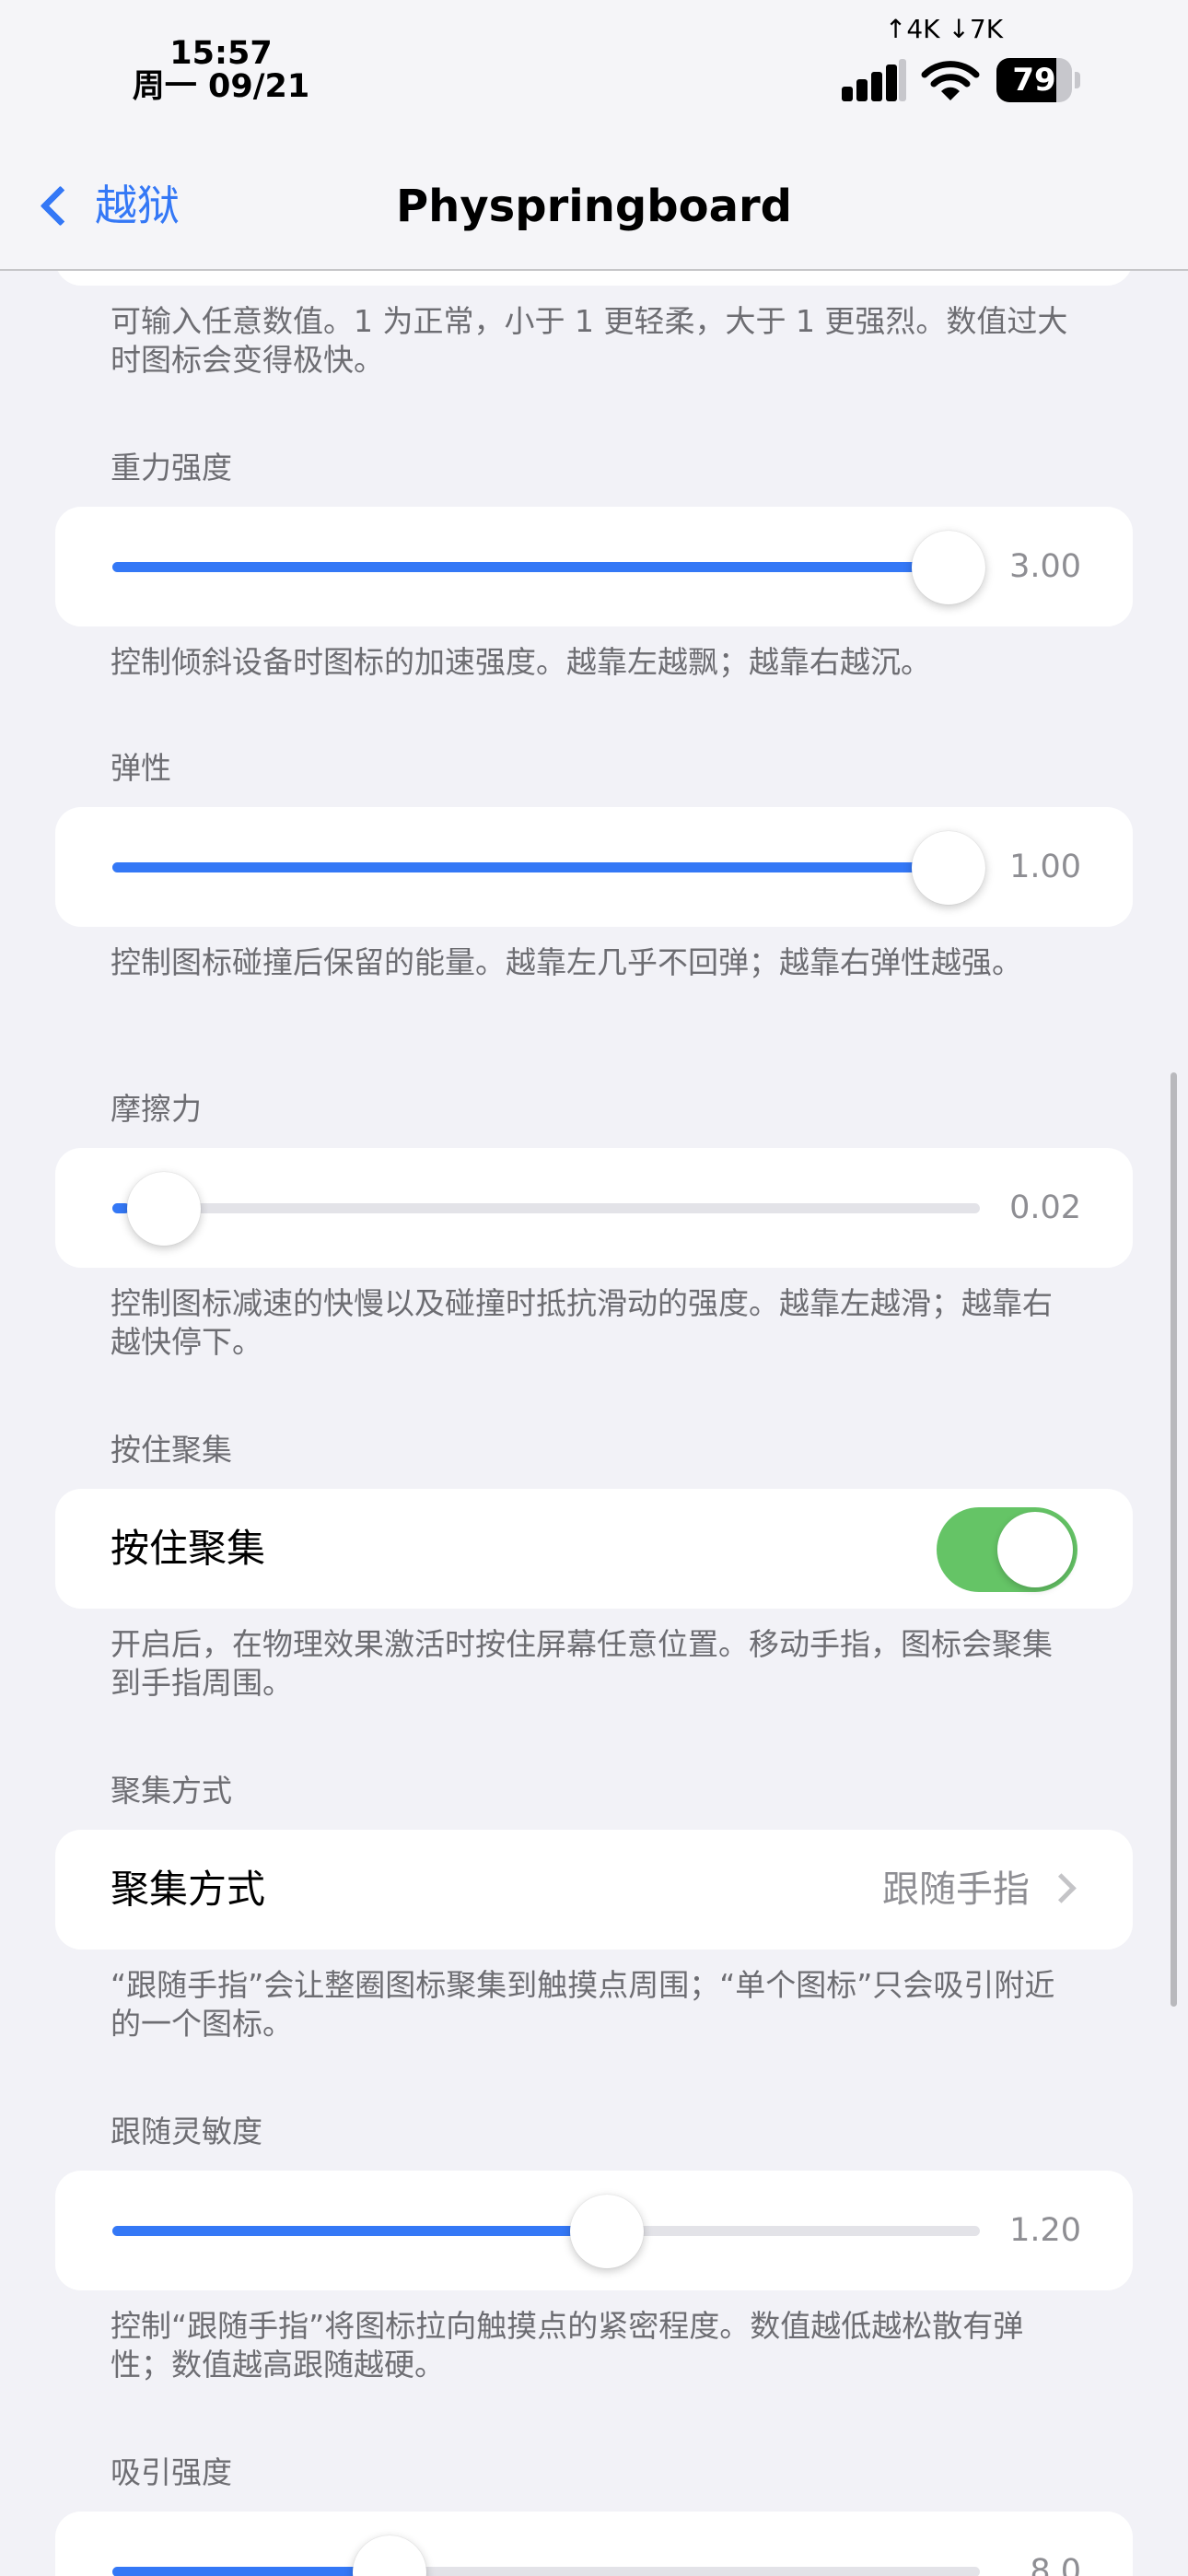 The image size is (1188, 2576). I want to click on follow-sensitivity-card: 1.20, so click(594, 2230).